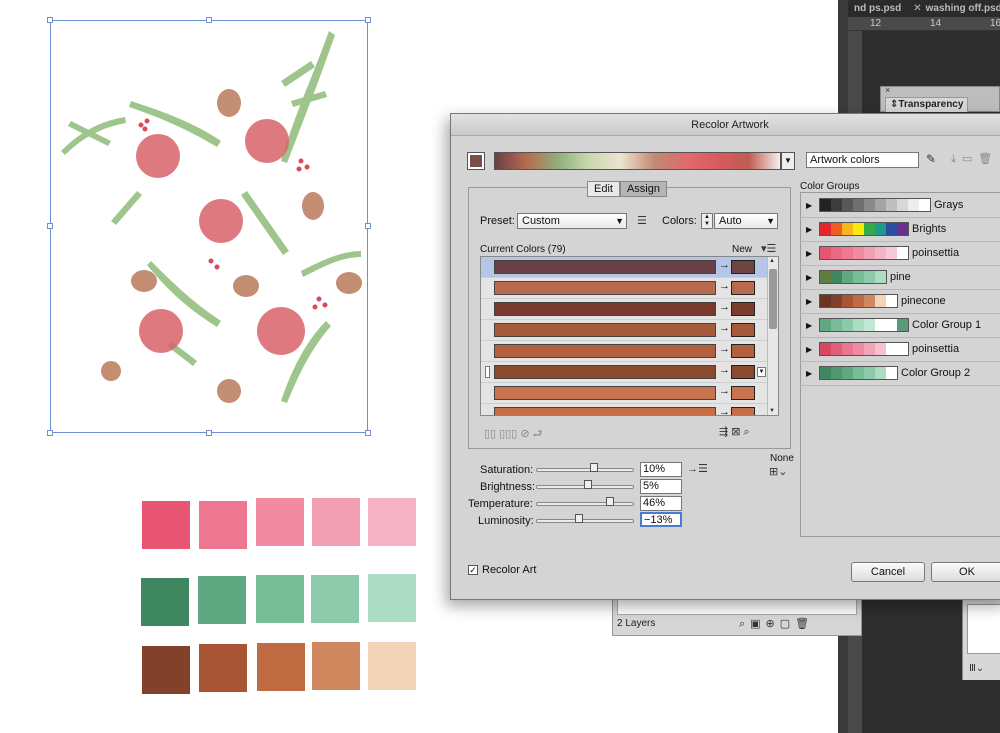  What do you see at coordinates (788, 161) in the screenshot?
I see `chevron-down-icon: ▼` at bounding box center [788, 161].